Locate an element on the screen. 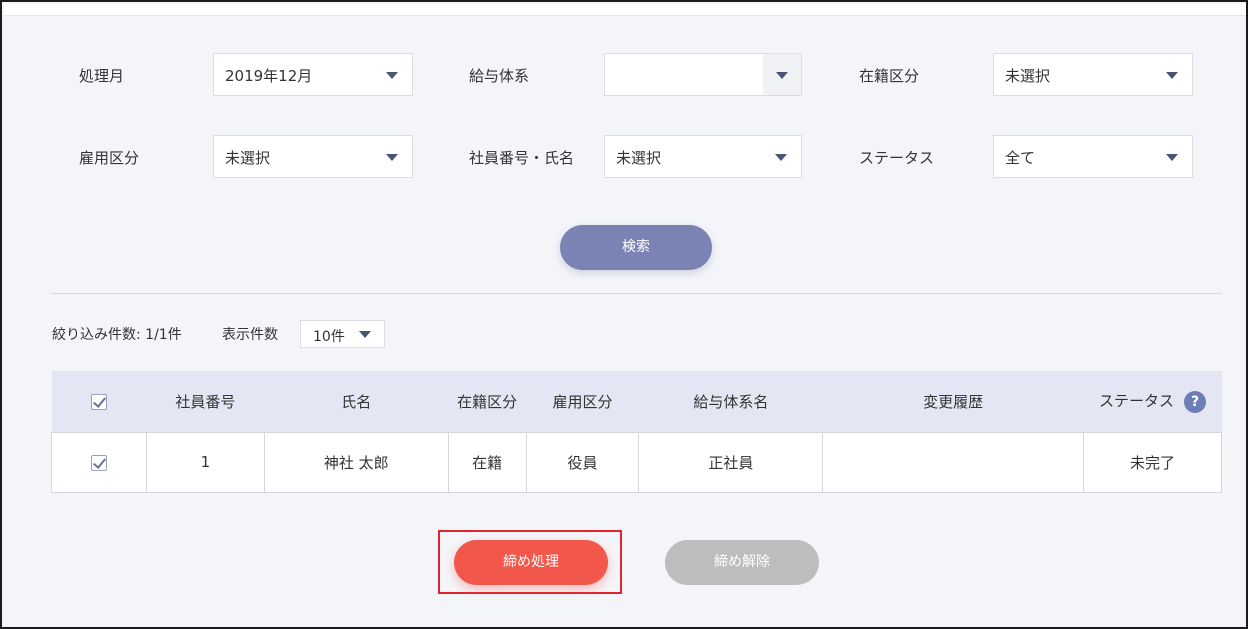 This screenshot has height=629, width=1248. dropdown-toggle is located at coordinates (782, 74).